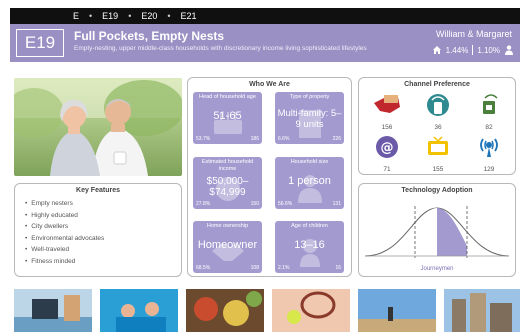 Image resolution: width=527 pixels, height=332 pixels. I want to click on tile-percent: 56.6%, so click(285, 204).